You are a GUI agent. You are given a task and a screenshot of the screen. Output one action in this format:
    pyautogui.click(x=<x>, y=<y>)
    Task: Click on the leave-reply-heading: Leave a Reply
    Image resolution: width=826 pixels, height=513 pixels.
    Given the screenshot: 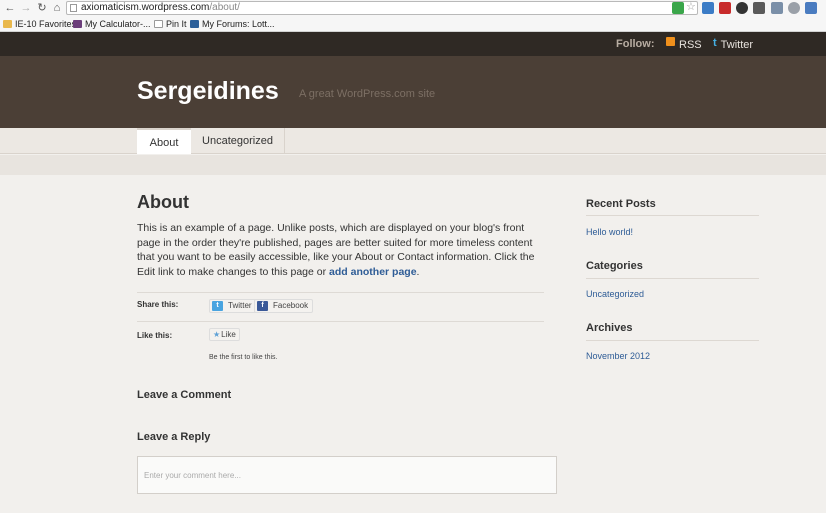 What is the action you would take?
    pyautogui.click(x=174, y=437)
    